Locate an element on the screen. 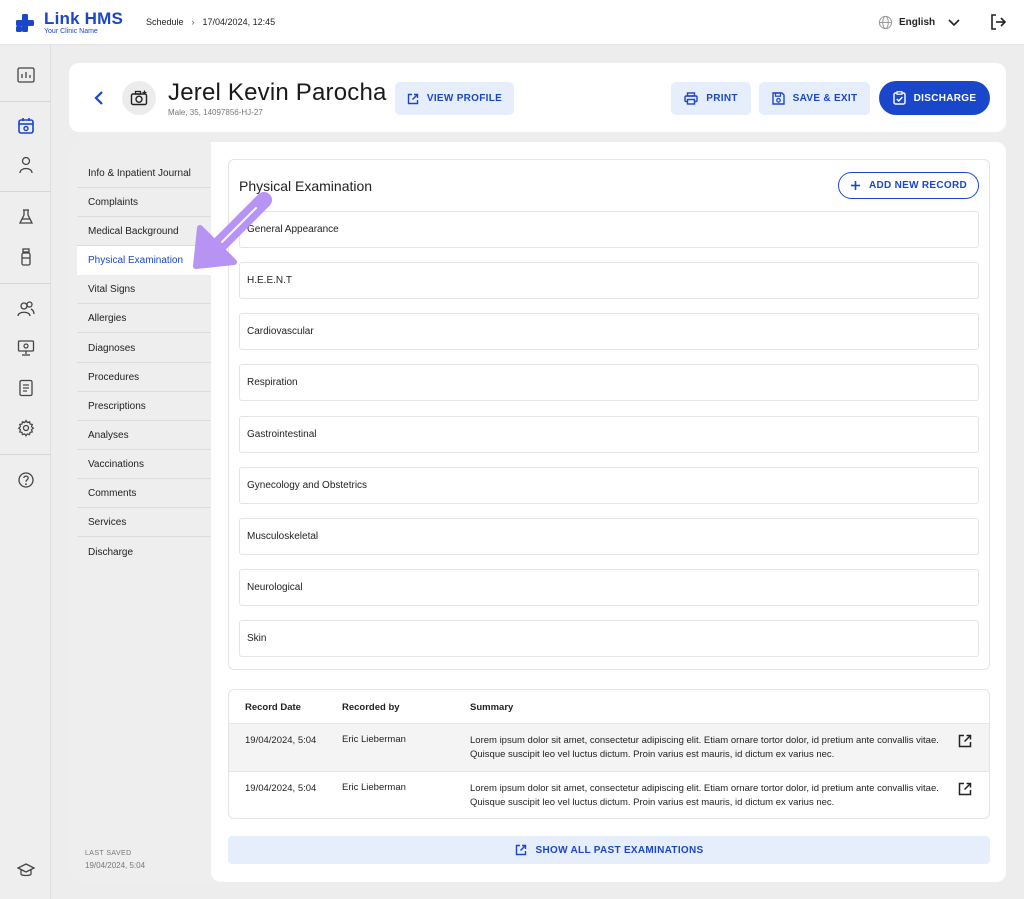 The height and width of the screenshot is (899, 1024). nav-item-allergies: Allergies is located at coordinates (144, 318).